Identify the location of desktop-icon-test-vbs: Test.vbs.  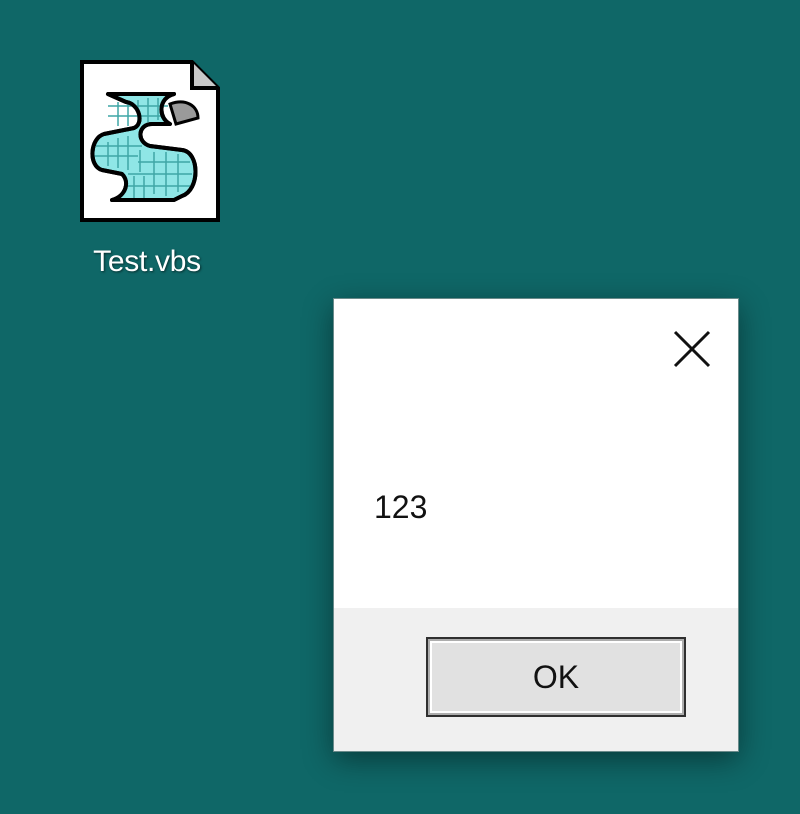
(147, 171).